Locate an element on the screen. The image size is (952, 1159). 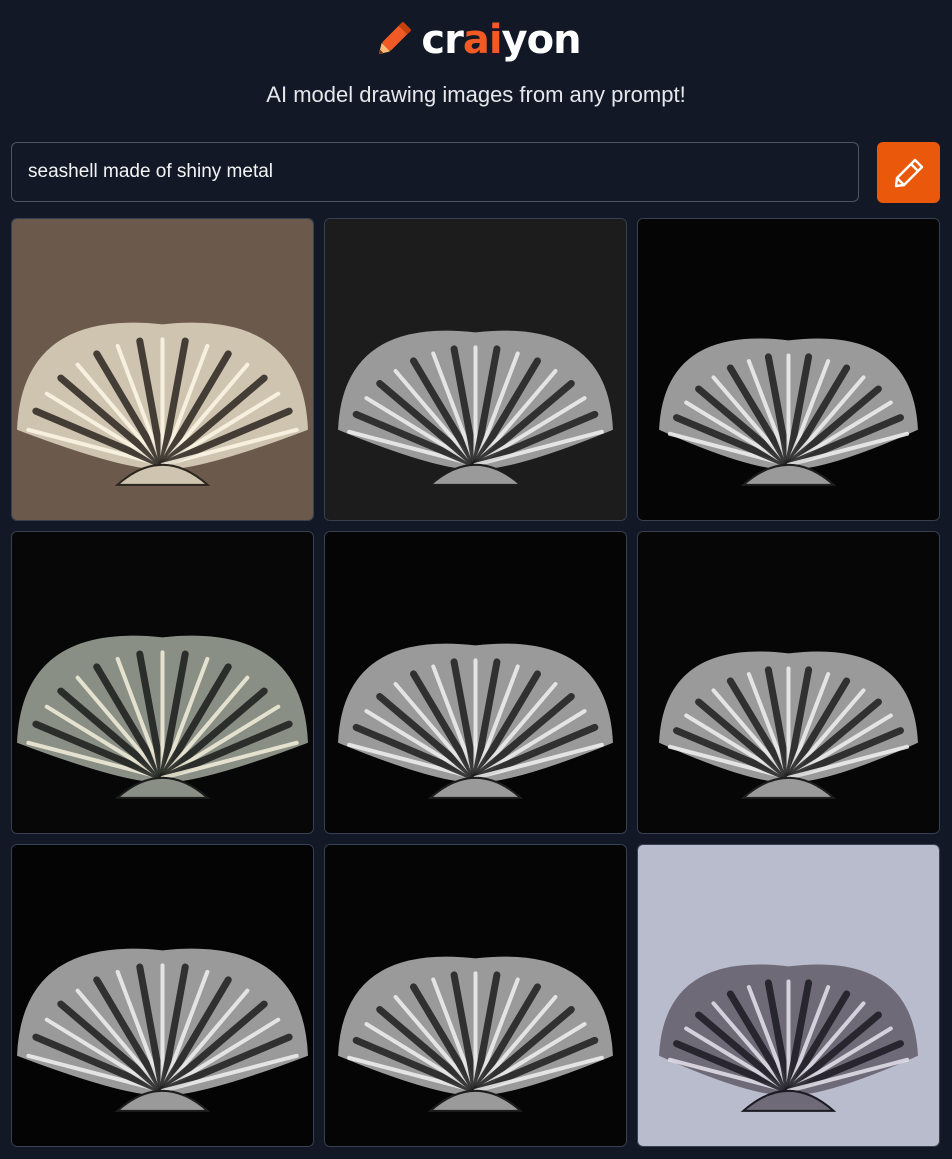
draw-button is located at coordinates (908, 172).